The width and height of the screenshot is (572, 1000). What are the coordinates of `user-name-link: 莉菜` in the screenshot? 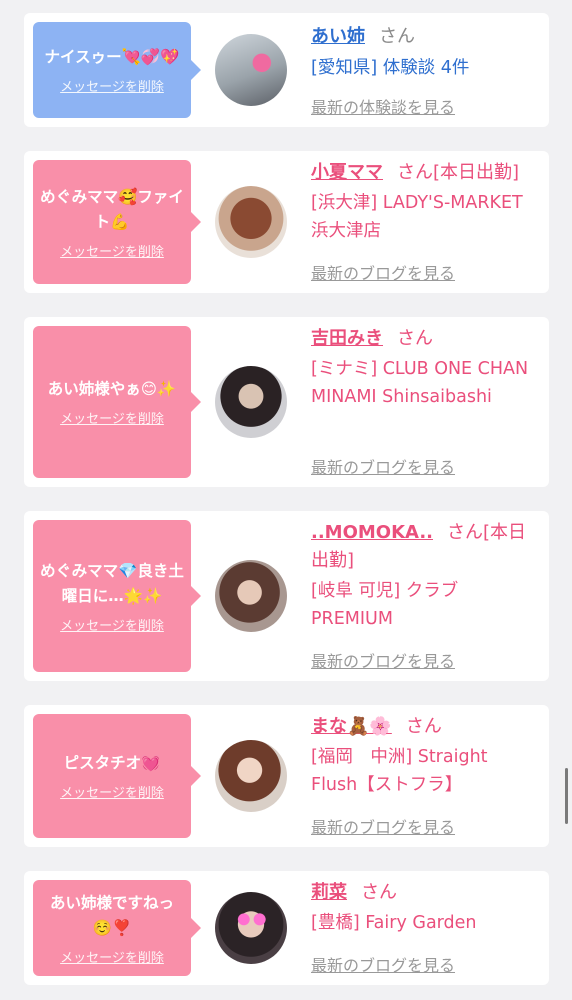 It's located at (329, 892).